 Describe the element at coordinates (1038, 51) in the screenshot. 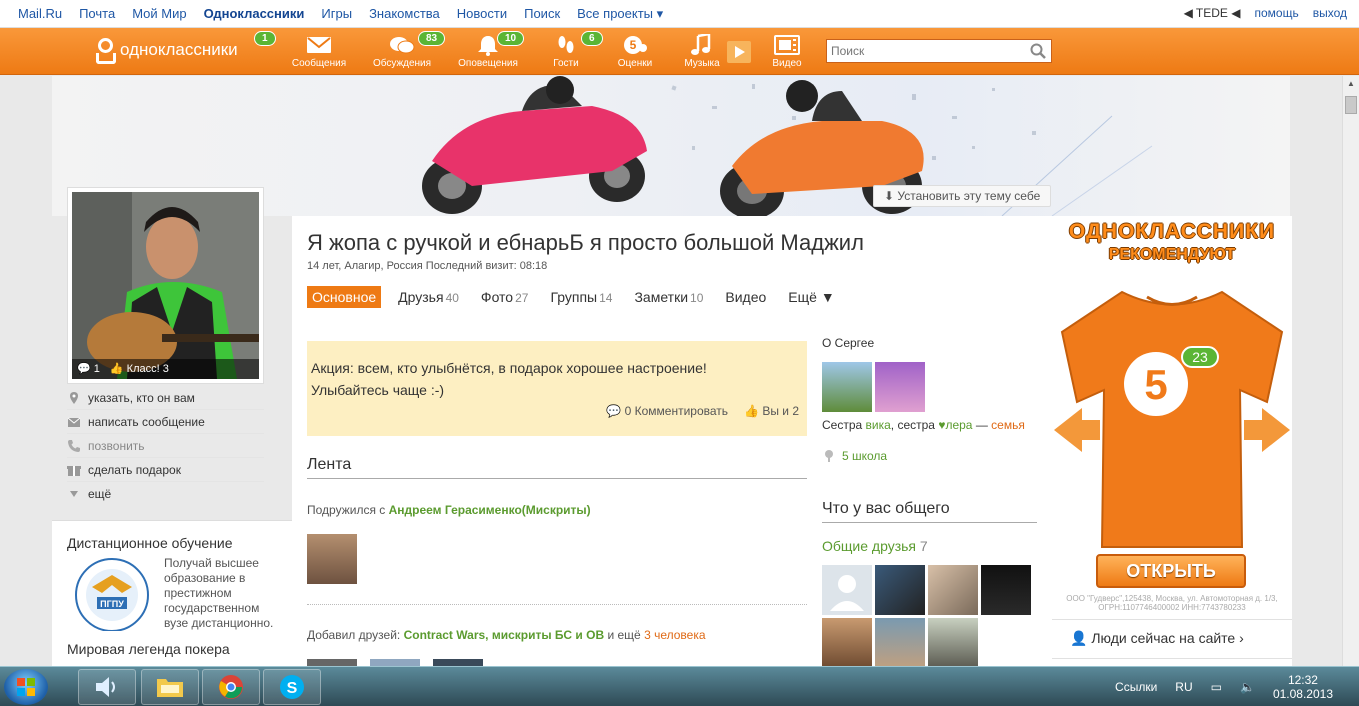

I see `search-icon` at that location.